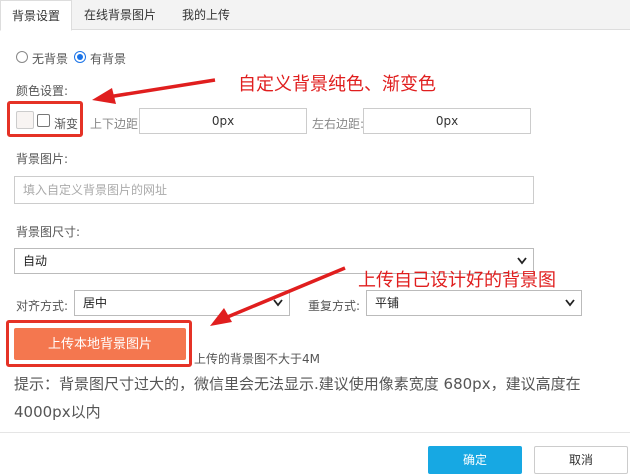  What do you see at coordinates (278, 296) in the screenshot?
I see `arrow-upload-icon` at bounding box center [278, 296].